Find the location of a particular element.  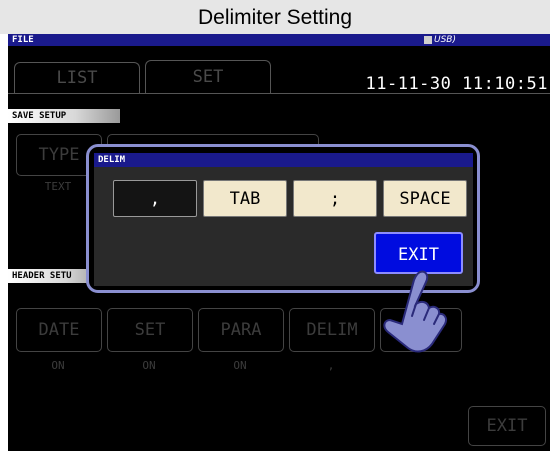

usb-square-icon is located at coordinates (428, 40).